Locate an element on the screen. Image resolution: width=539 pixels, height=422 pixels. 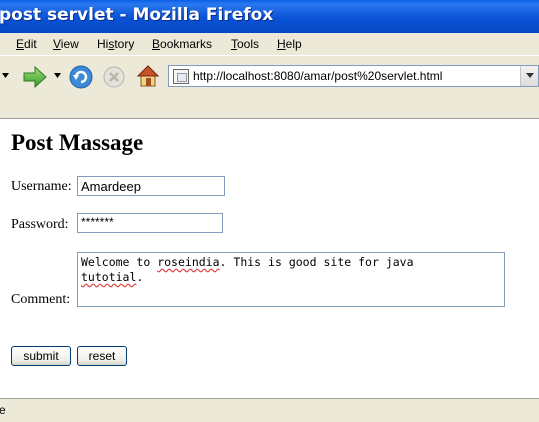
home-icon is located at coordinates (148, 76).